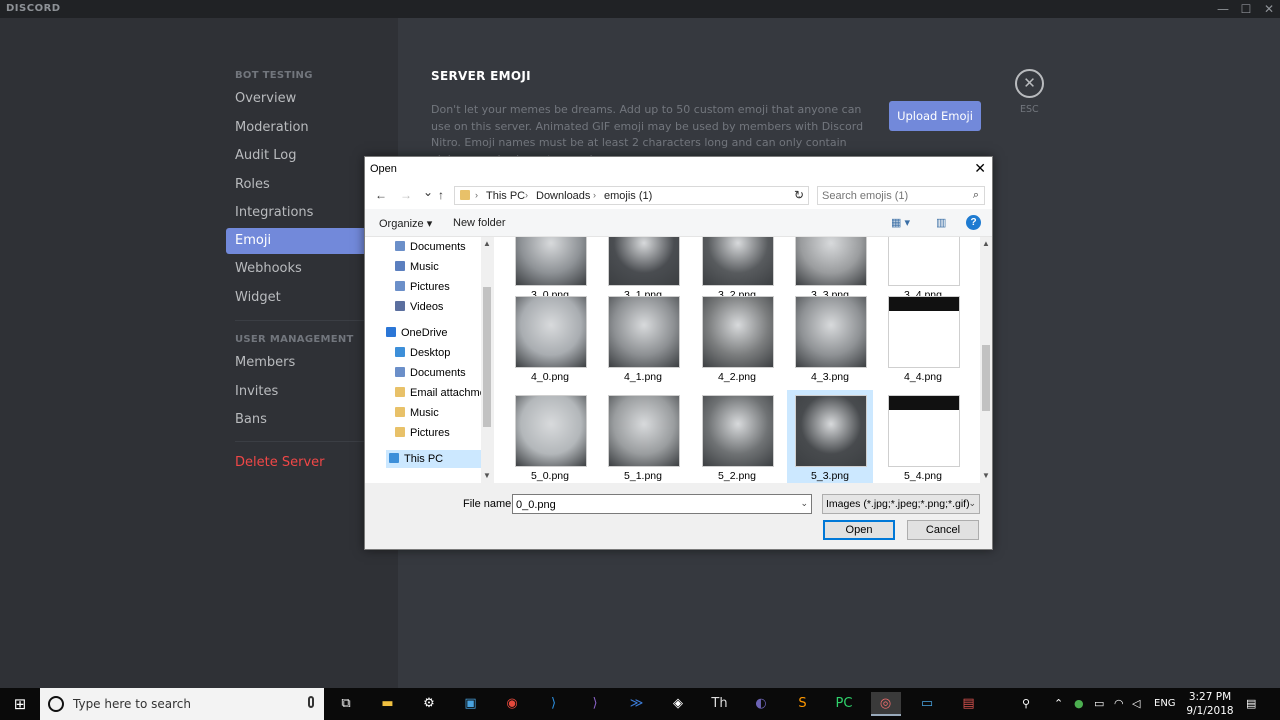 This screenshot has width=1280, height=720. What do you see at coordinates (803, 704) in the screenshot?
I see `taskbar-app-sublime-icon: S` at bounding box center [803, 704].